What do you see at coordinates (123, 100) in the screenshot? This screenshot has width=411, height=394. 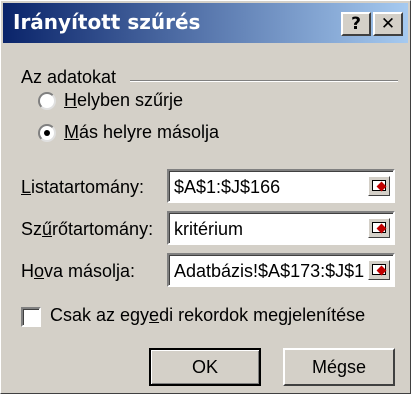 I see `radio-filter-in-place-label: Helyben szűrje` at bounding box center [123, 100].